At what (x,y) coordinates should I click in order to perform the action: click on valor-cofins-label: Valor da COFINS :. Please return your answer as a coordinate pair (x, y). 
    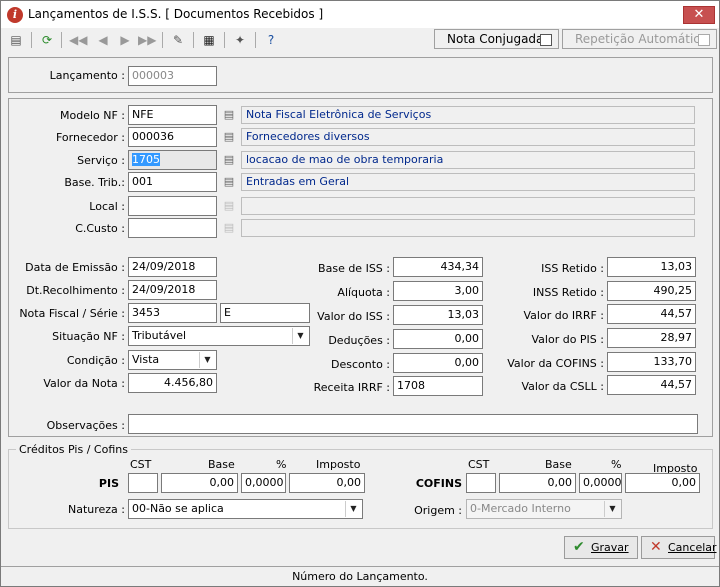
    Looking at the image, I should click on (555, 363).